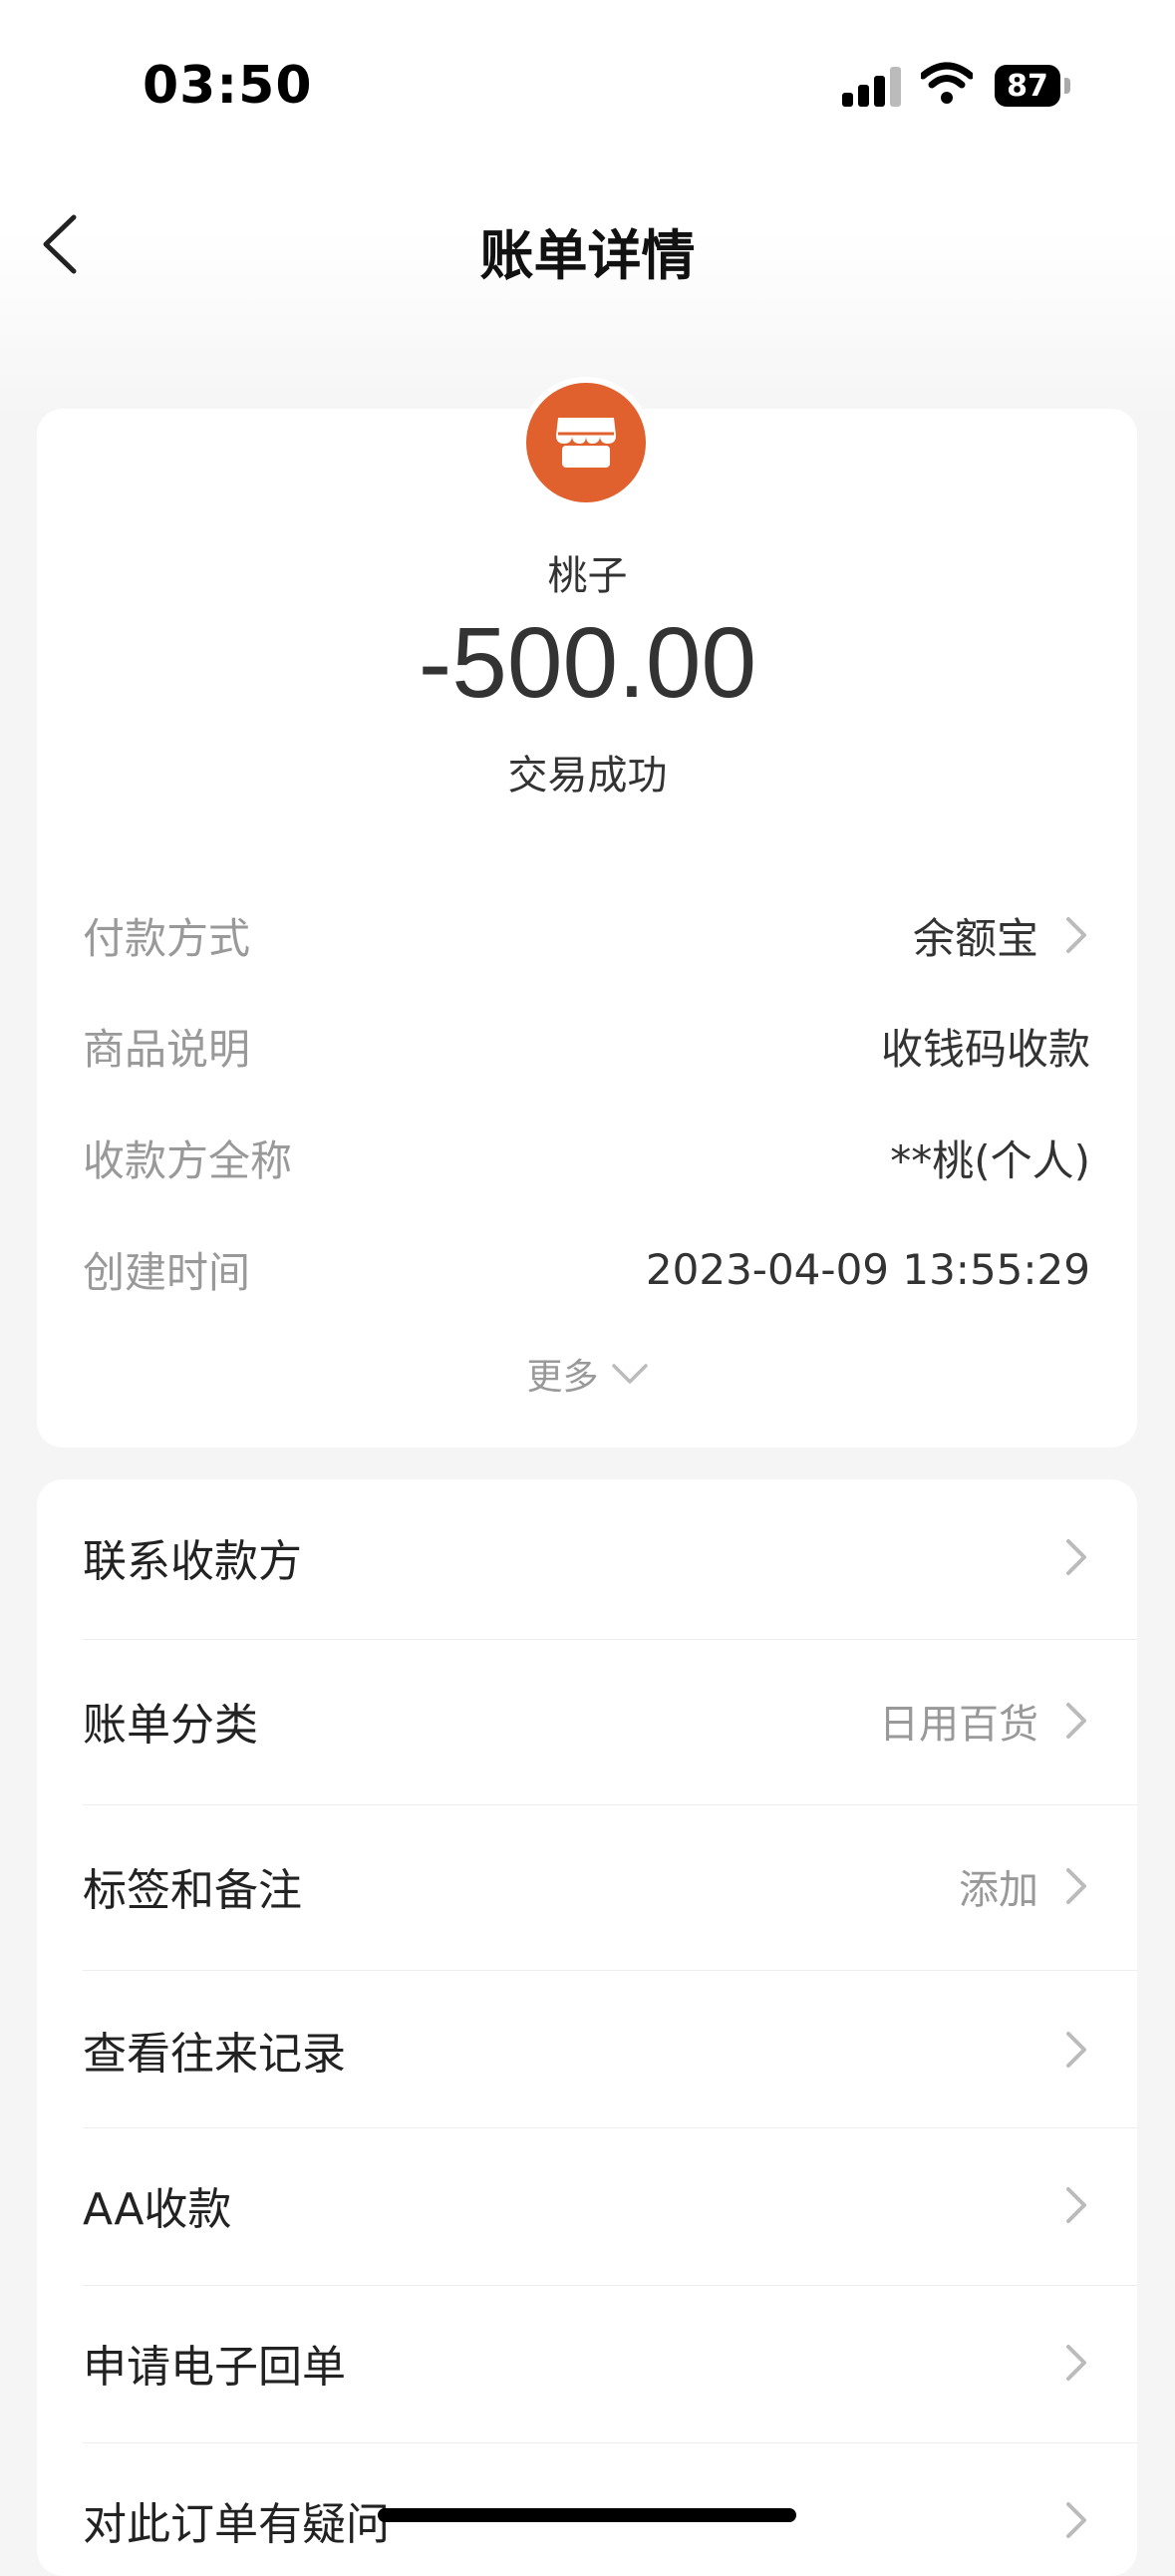  I want to click on menu-label: 对此订单有疑问, so click(236, 2524).